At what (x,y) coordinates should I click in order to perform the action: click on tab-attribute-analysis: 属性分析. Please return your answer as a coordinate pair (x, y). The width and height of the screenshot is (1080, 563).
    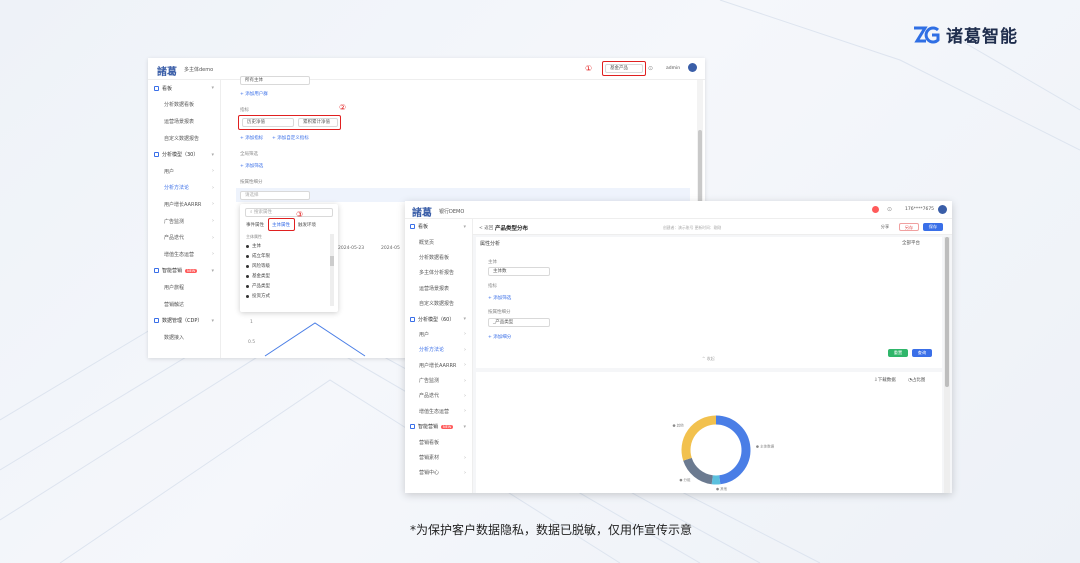
    Looking at the image, I should click on (490, 243).